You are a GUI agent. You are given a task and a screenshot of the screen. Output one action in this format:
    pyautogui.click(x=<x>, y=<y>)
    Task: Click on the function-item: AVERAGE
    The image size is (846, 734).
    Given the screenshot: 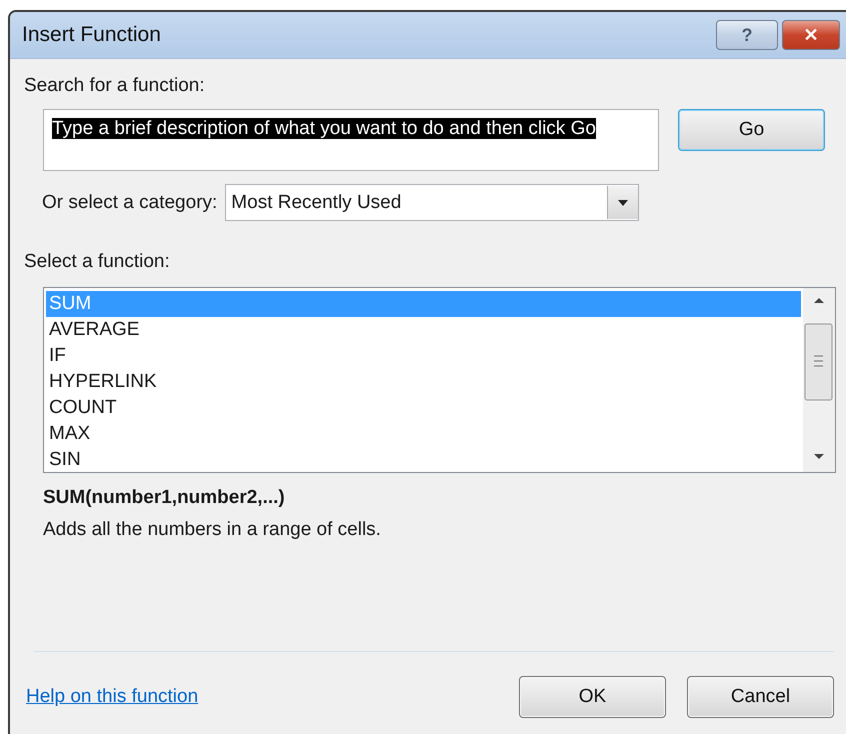 What is the action you would take?
    pyautogui.click(x=423, y=330)
    